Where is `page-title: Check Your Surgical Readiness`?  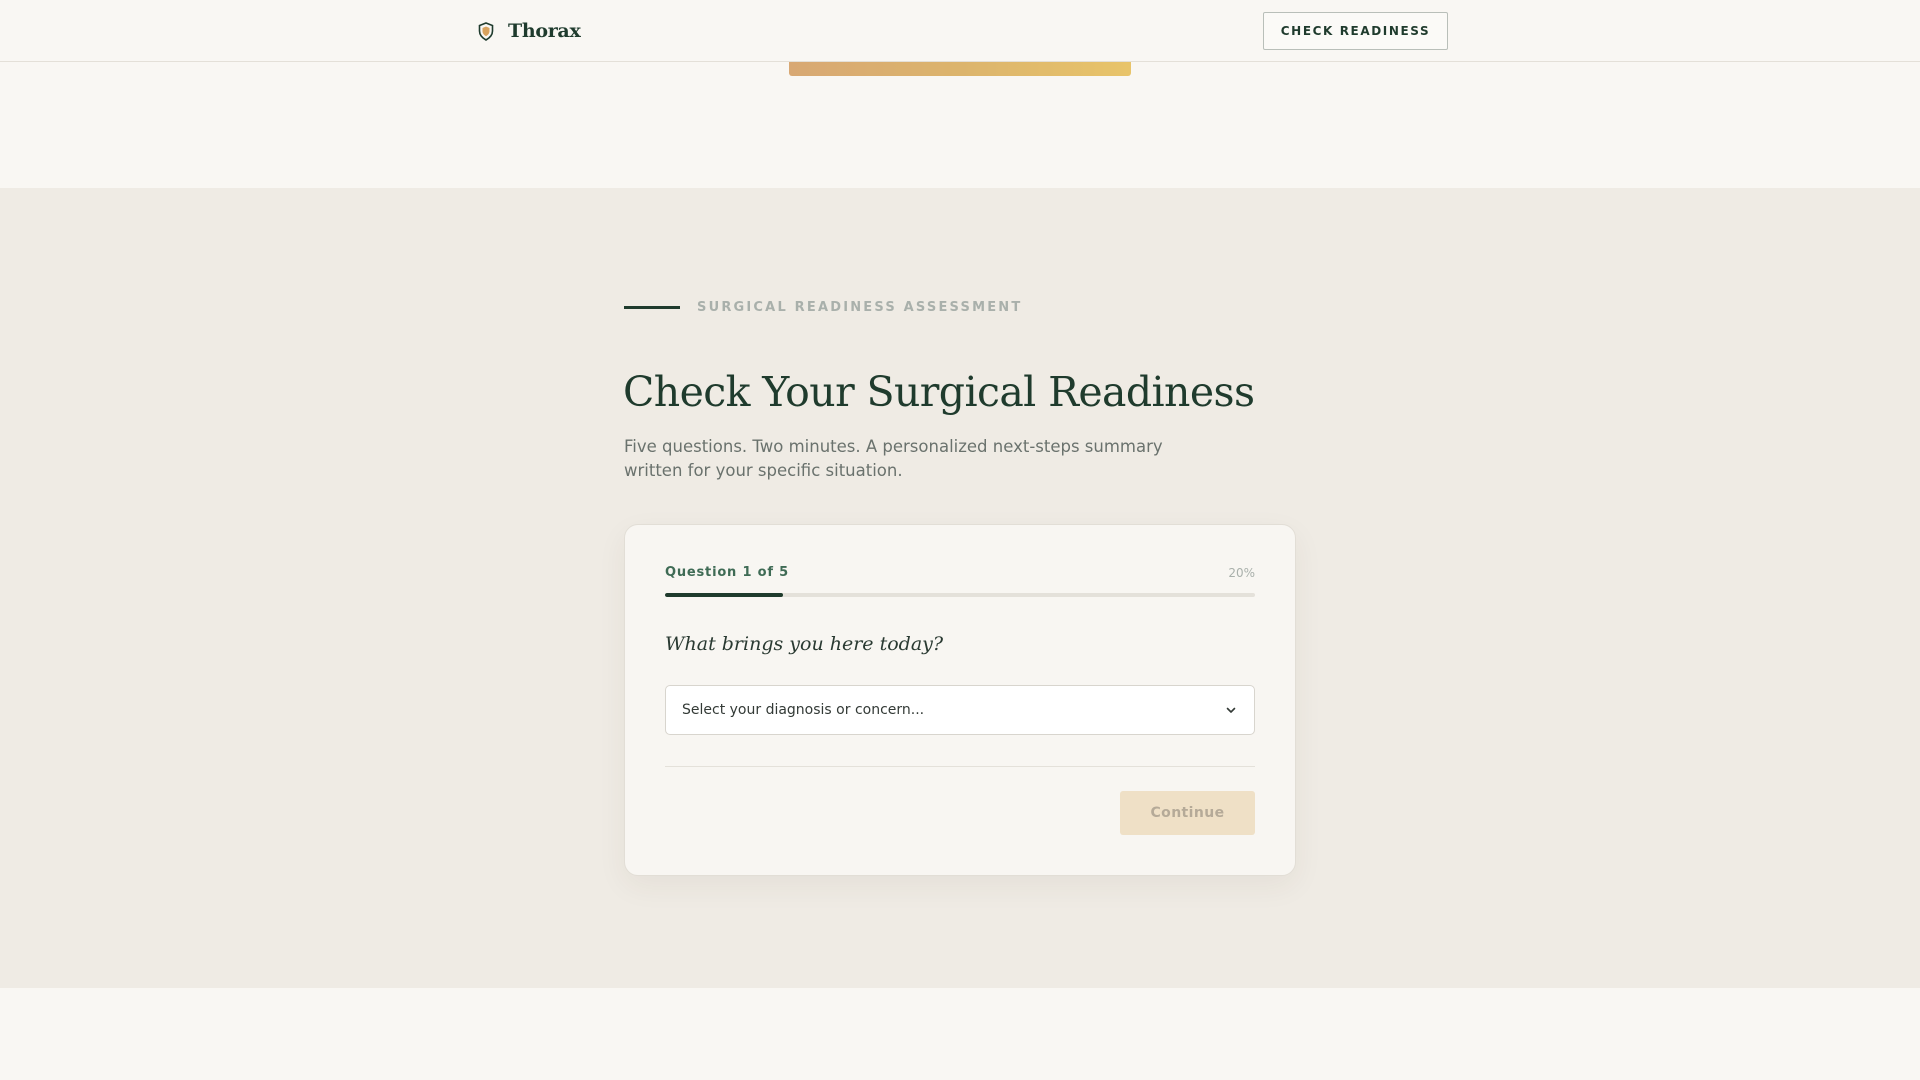
page-title: Check Your Surgical Readiness is located at coordinates (939, 392).